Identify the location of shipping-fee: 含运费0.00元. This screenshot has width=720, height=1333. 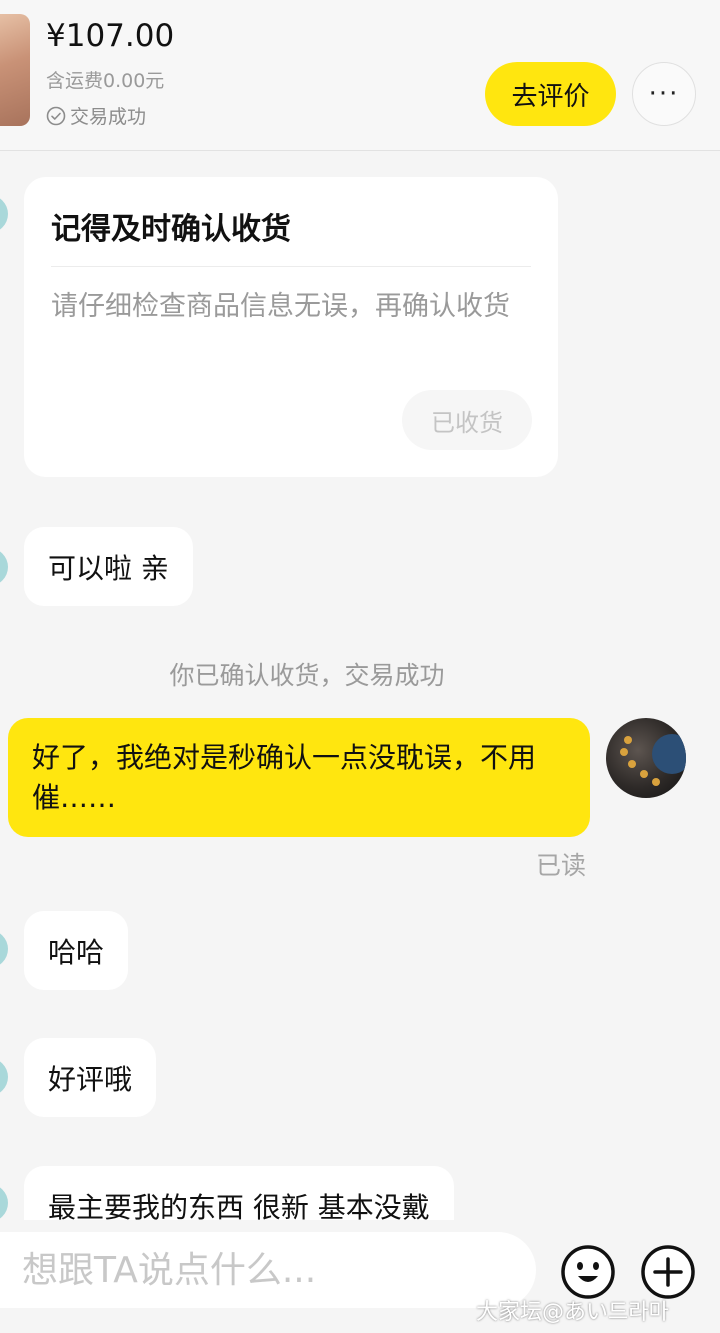
(105, 81).